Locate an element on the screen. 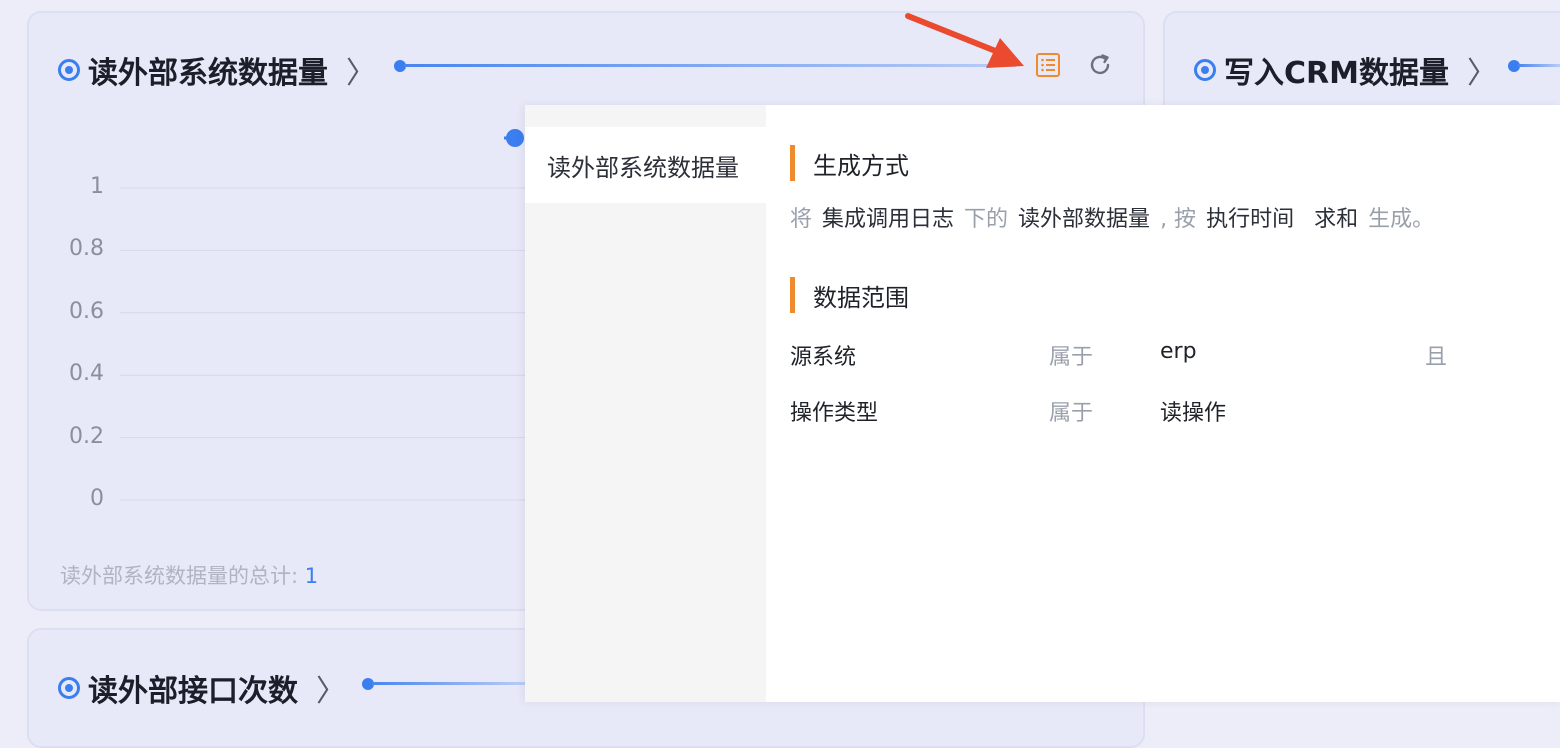 The image size is (1560, 748). scope-field: 源系统 is located at coordinates (823, 357).